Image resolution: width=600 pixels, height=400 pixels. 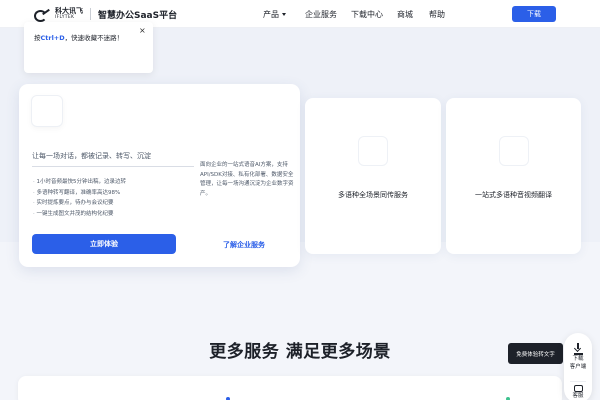 I want to click on list-item: 实时提炼要点，待办与会议纪要, so click(x=79, y=203).